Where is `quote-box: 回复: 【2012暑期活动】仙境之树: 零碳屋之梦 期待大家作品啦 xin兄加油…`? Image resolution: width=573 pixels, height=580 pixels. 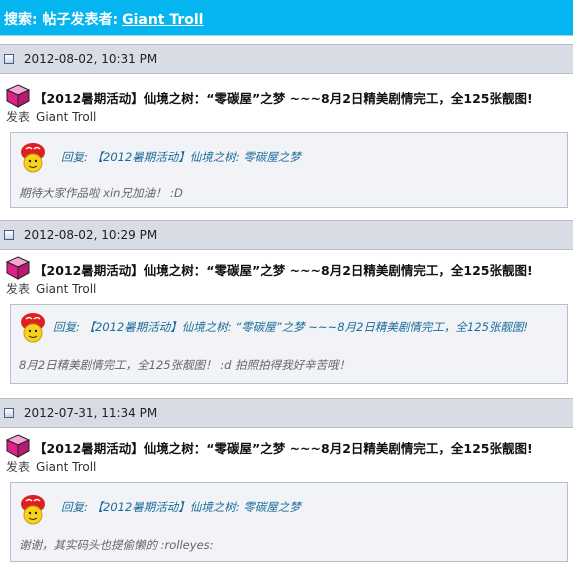
quote-box: 回复: 【2012暑期活动】仙境之树: 零碳屋之梦 期待大家作品啦 xin兄加油… is located at coordinates (289, 170).